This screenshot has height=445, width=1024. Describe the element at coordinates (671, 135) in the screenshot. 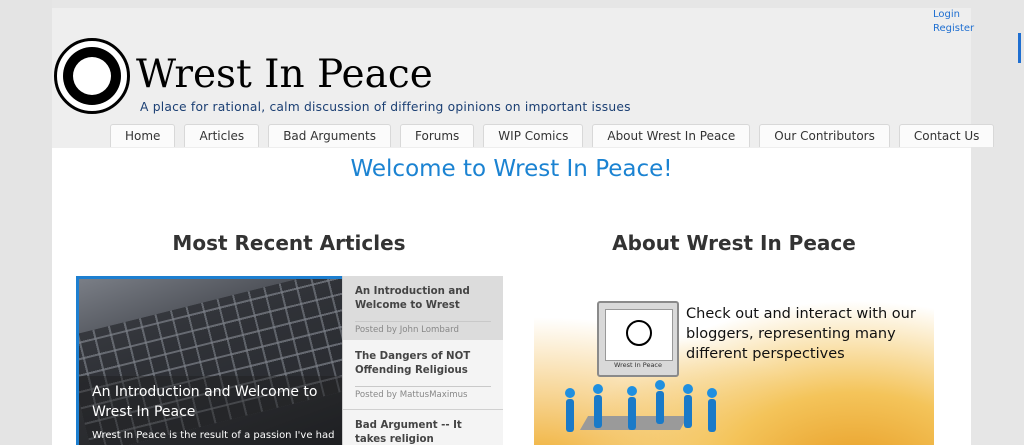

I see `nav-about: About Wrest In Peace` at that location.